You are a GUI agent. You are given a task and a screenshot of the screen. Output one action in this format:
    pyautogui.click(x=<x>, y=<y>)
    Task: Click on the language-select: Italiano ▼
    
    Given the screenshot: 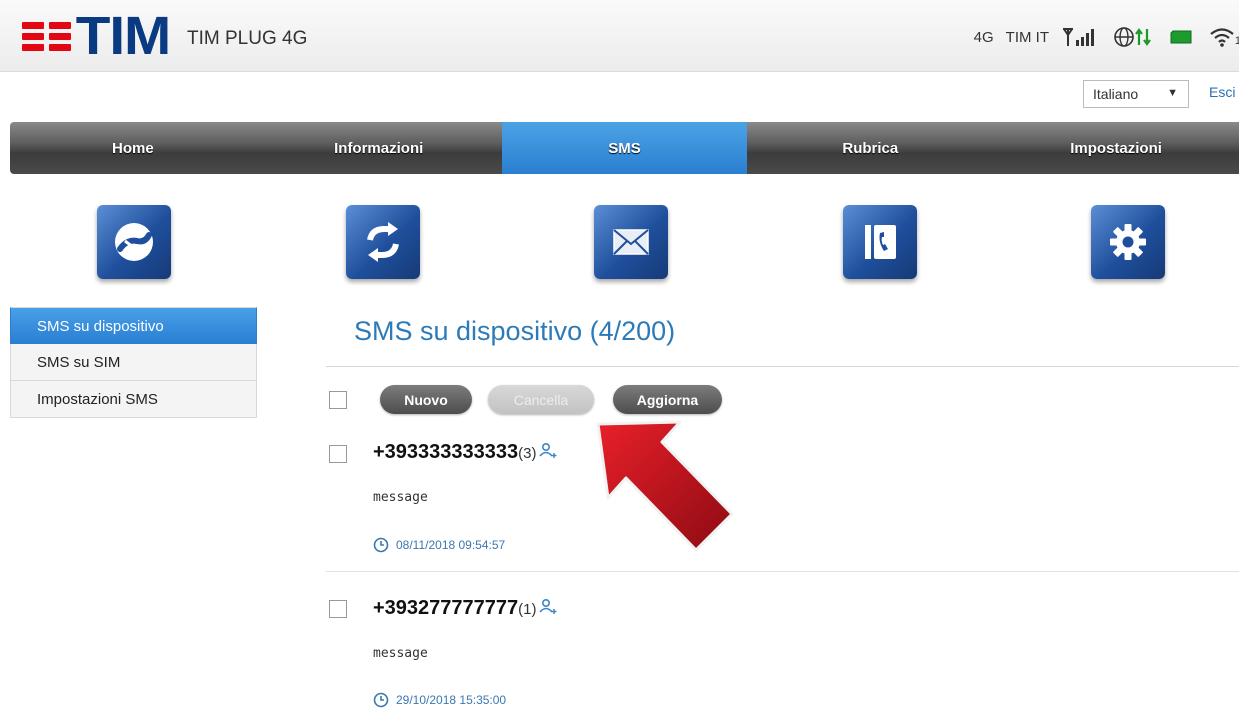 What is the action you would take?
    pyautogui.click(x=1136, y=94)
    